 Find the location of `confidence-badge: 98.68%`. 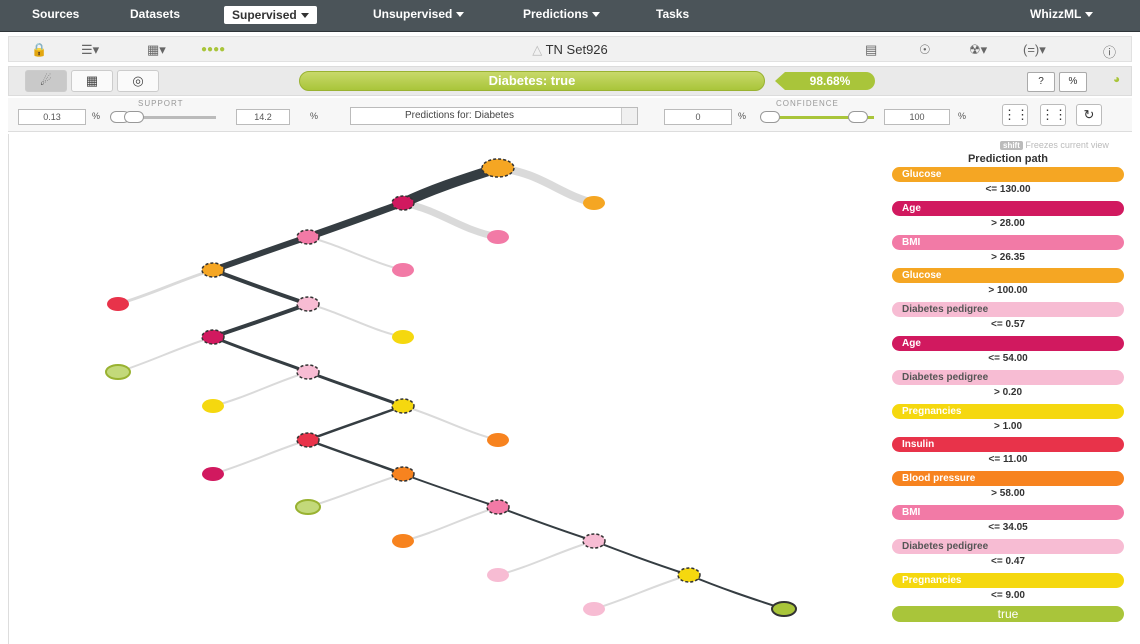

confidence-badge: 98.68% is located at coordinates (825, 81).